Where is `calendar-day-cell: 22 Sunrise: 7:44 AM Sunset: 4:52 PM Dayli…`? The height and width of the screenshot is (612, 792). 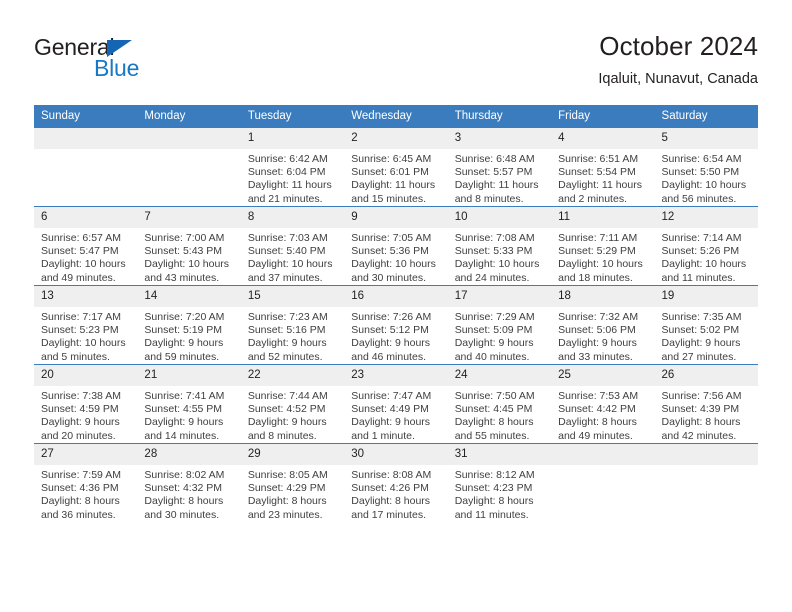
calendar-day-cell: 22 Sunrise: 7:44 AM Sunset: 4:52 PM Dayli… is located at coordinates (292, 404).